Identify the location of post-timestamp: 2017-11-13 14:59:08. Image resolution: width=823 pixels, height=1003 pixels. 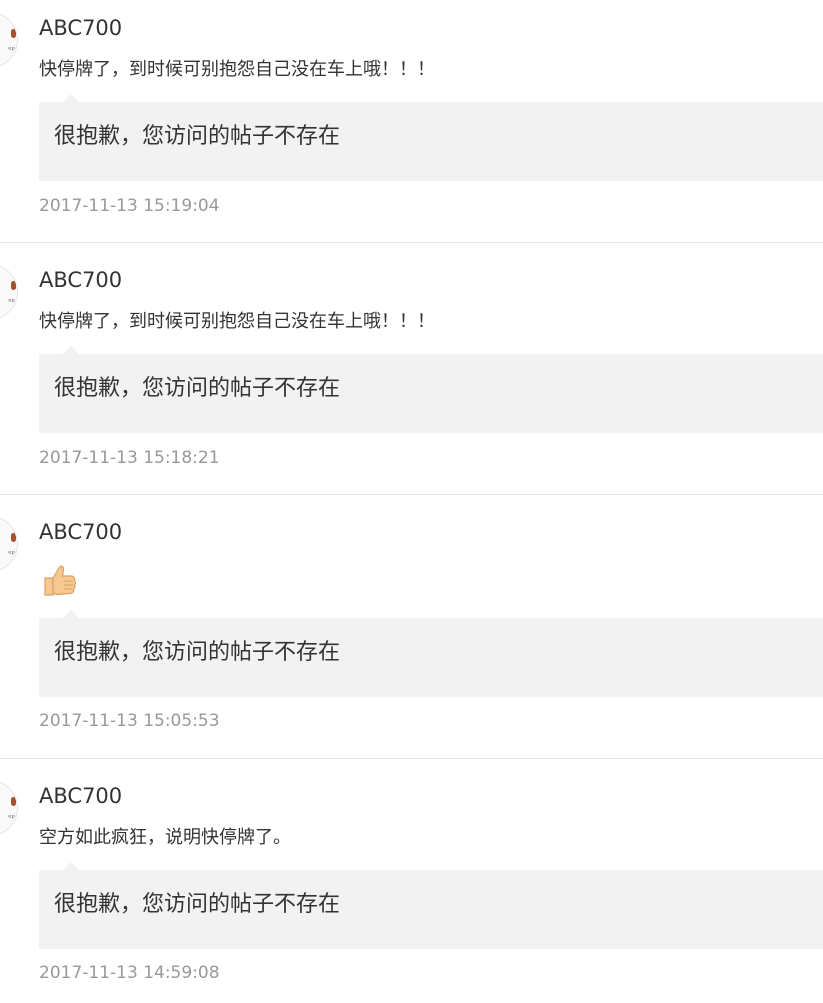
(129, 973).